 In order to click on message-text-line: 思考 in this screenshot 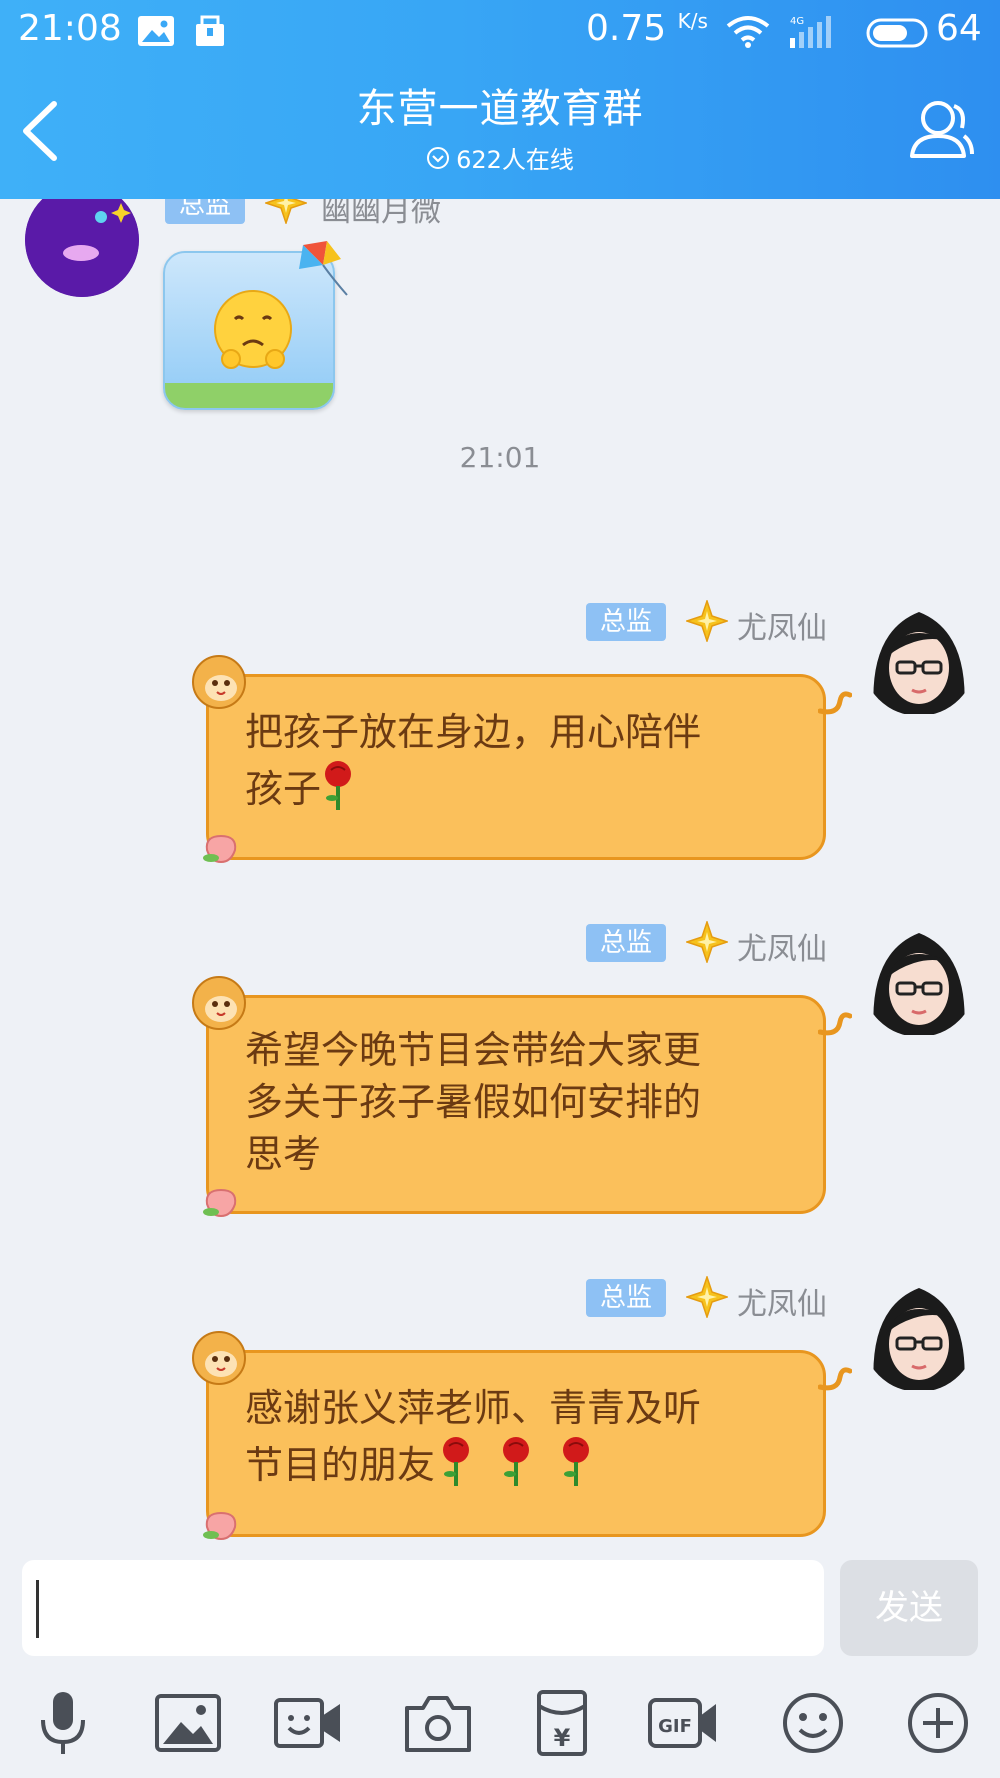, I will do `click(283, 1154)`.